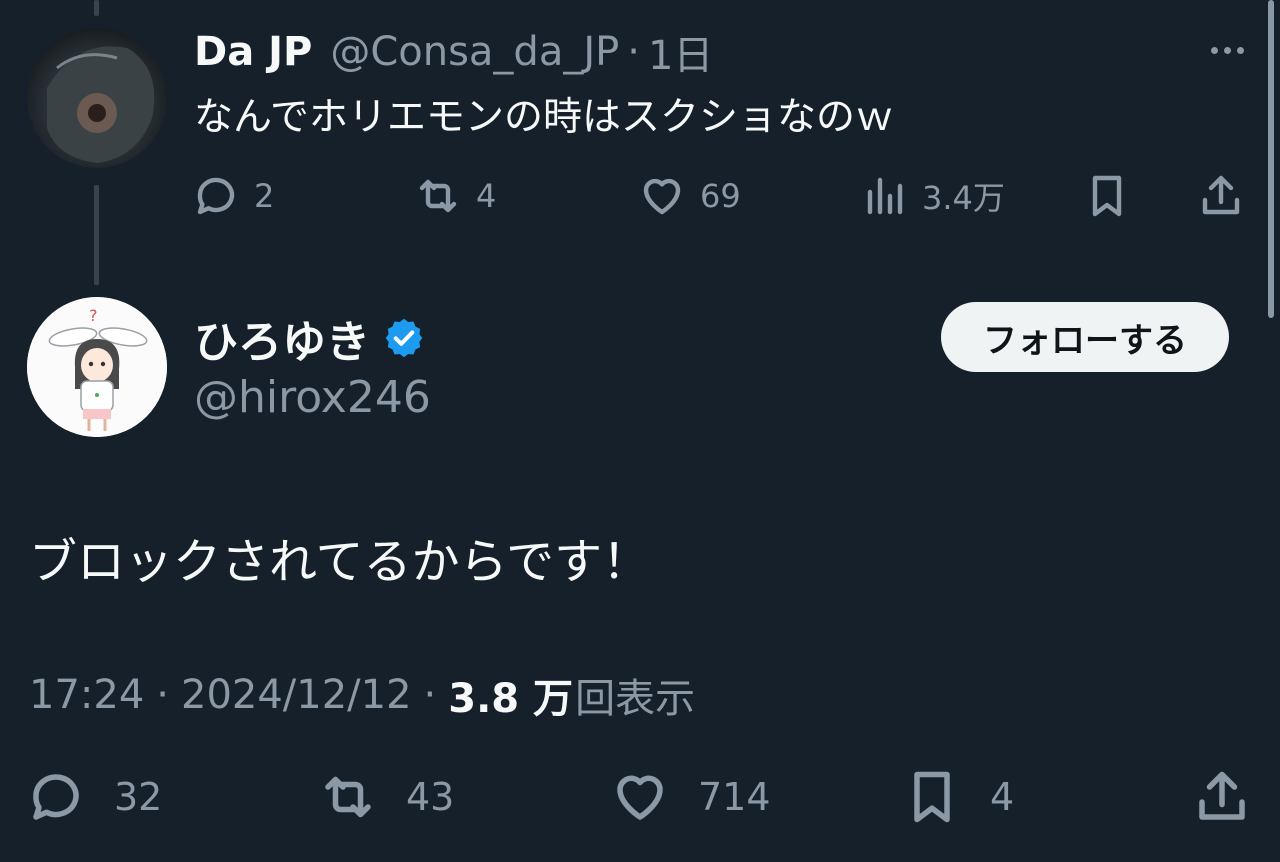 The width and height of the screenshot is (1280, 862). Describe the element at coordinates (963, 198) in the screenshot. I see `reply-views-count: 3.4万` at that location.